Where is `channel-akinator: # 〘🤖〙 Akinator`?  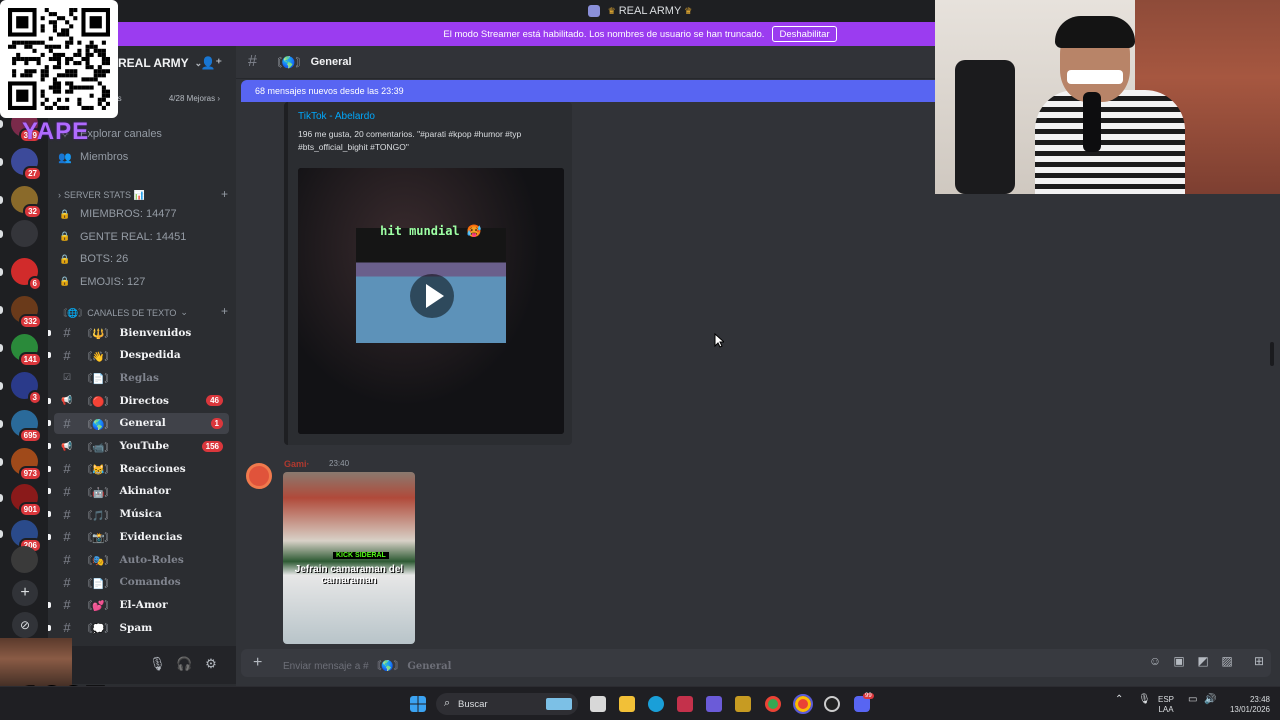 channel-akinator: # 〘🤖〙 Akinator is located at coordinates (138, 491).